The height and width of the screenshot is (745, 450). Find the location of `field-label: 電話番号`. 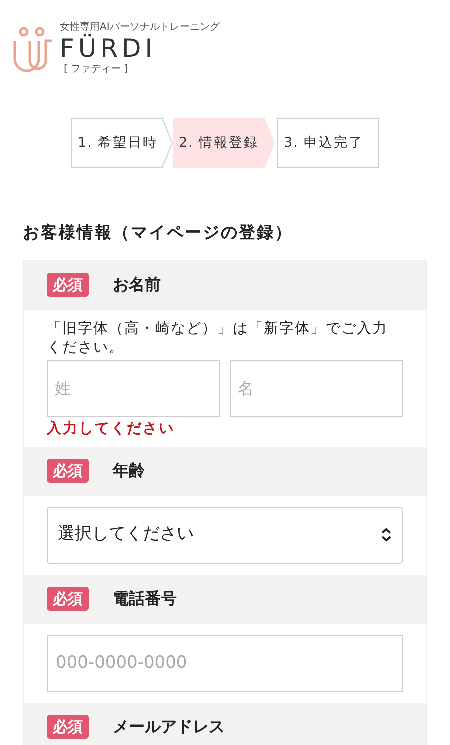

field-label: 電話番号 is located at coordinates (145, 599).